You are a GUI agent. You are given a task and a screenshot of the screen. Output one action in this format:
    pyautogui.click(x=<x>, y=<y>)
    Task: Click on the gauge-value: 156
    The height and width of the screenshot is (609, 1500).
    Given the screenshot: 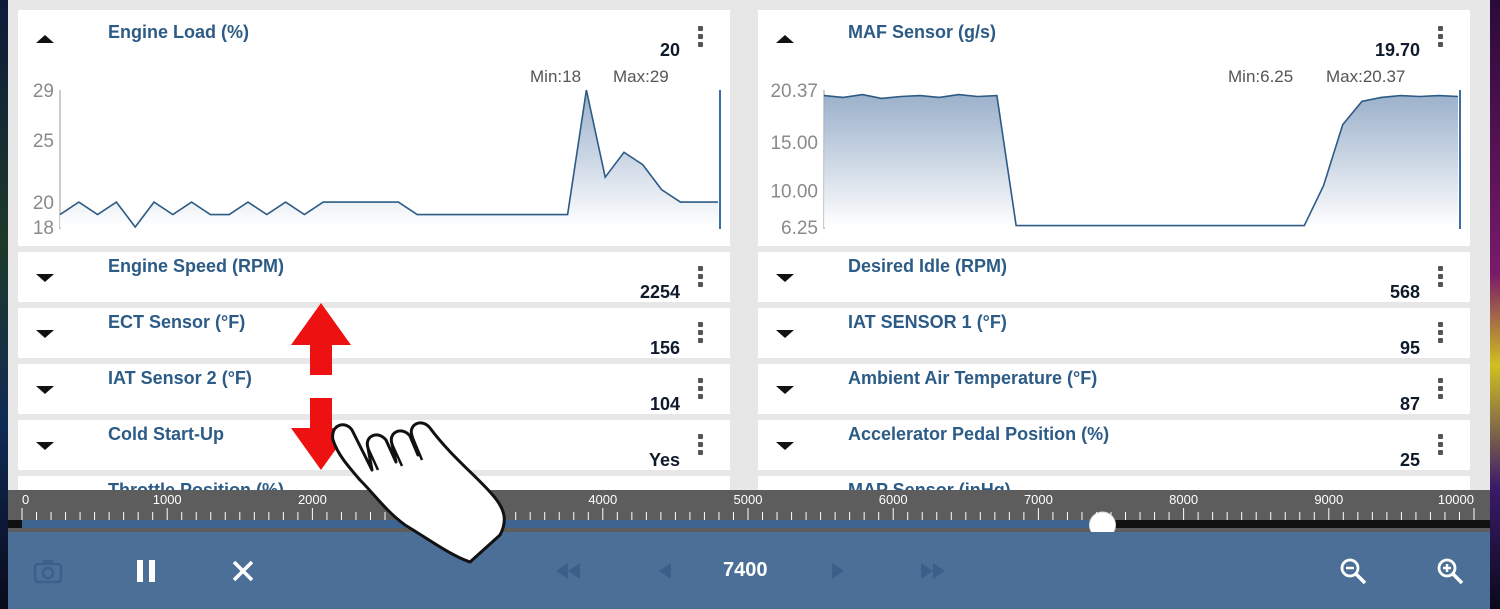 What is the action you would take?
    pyautogui.click(x=664, y=348)
    